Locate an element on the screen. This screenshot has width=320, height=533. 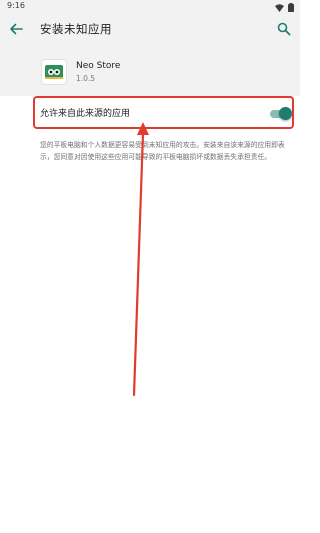
back-button is located at coordinates (16, 29).